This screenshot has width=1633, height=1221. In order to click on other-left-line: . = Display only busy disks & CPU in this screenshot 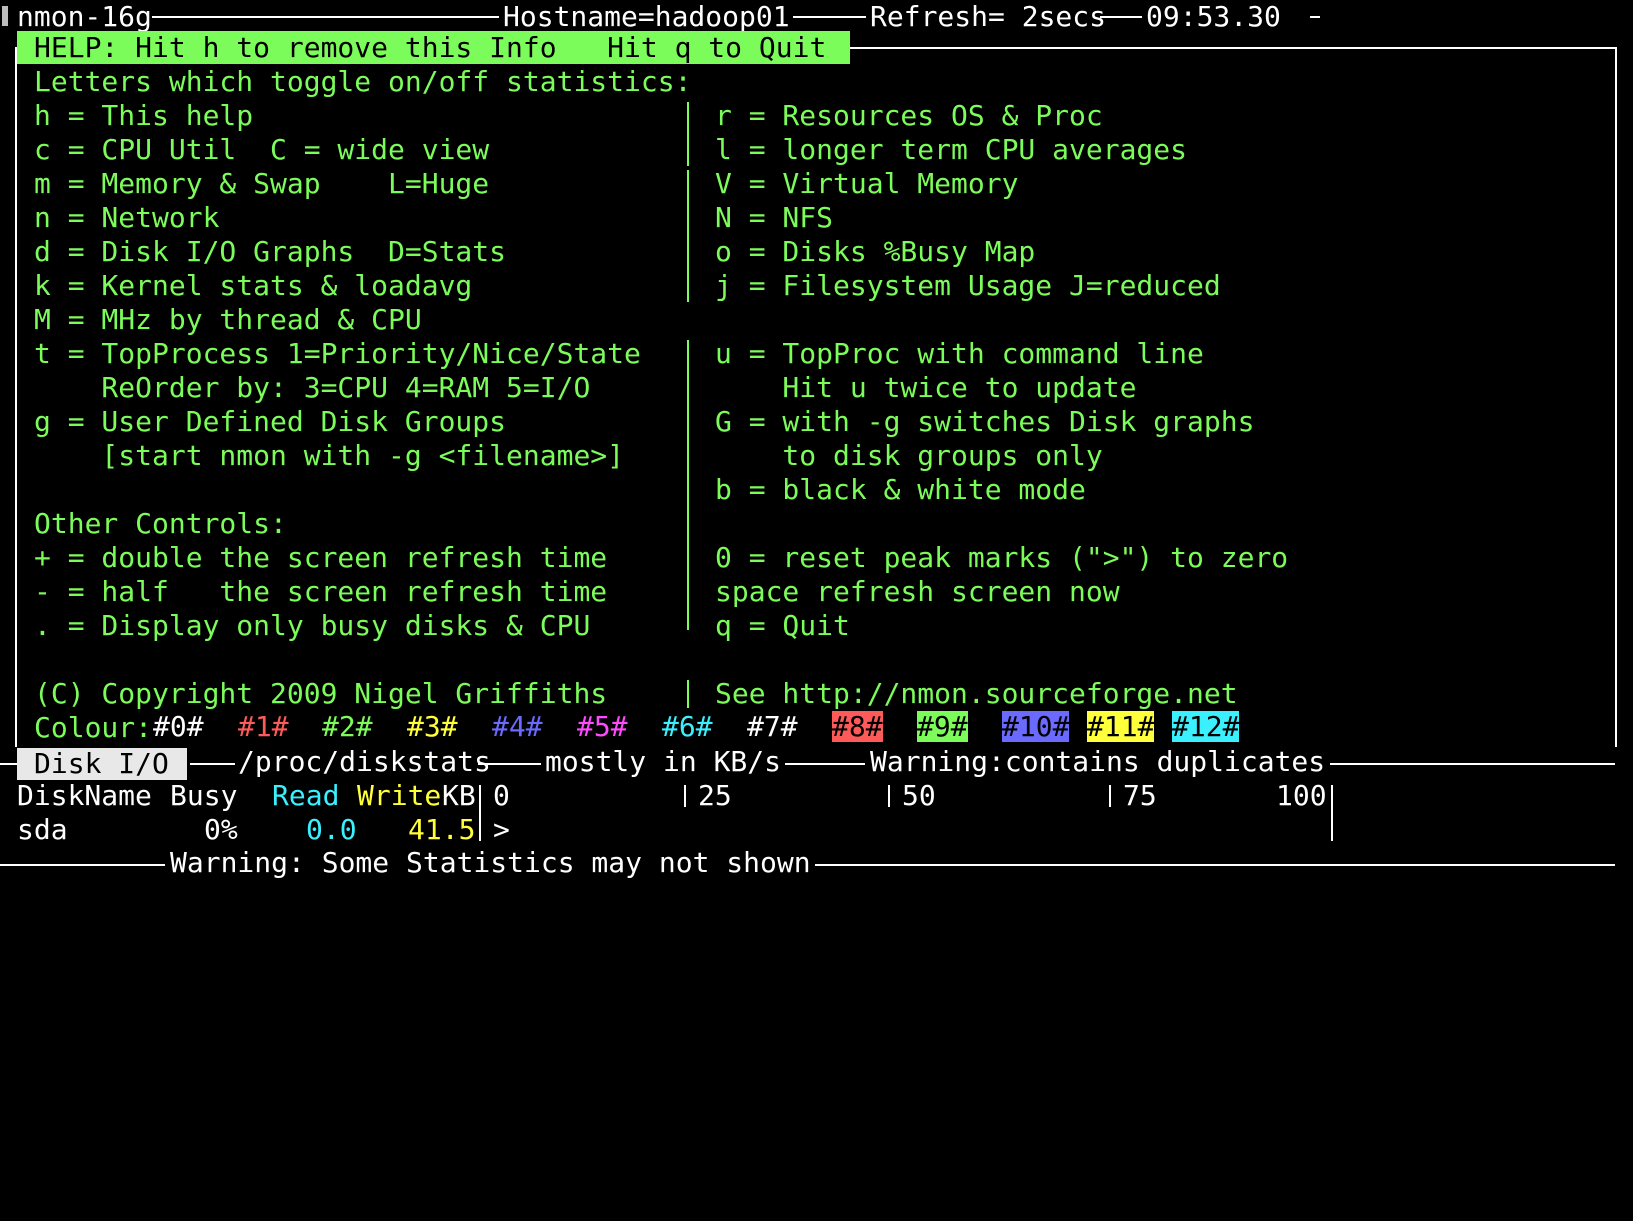, I will do `click(312, 625)`.